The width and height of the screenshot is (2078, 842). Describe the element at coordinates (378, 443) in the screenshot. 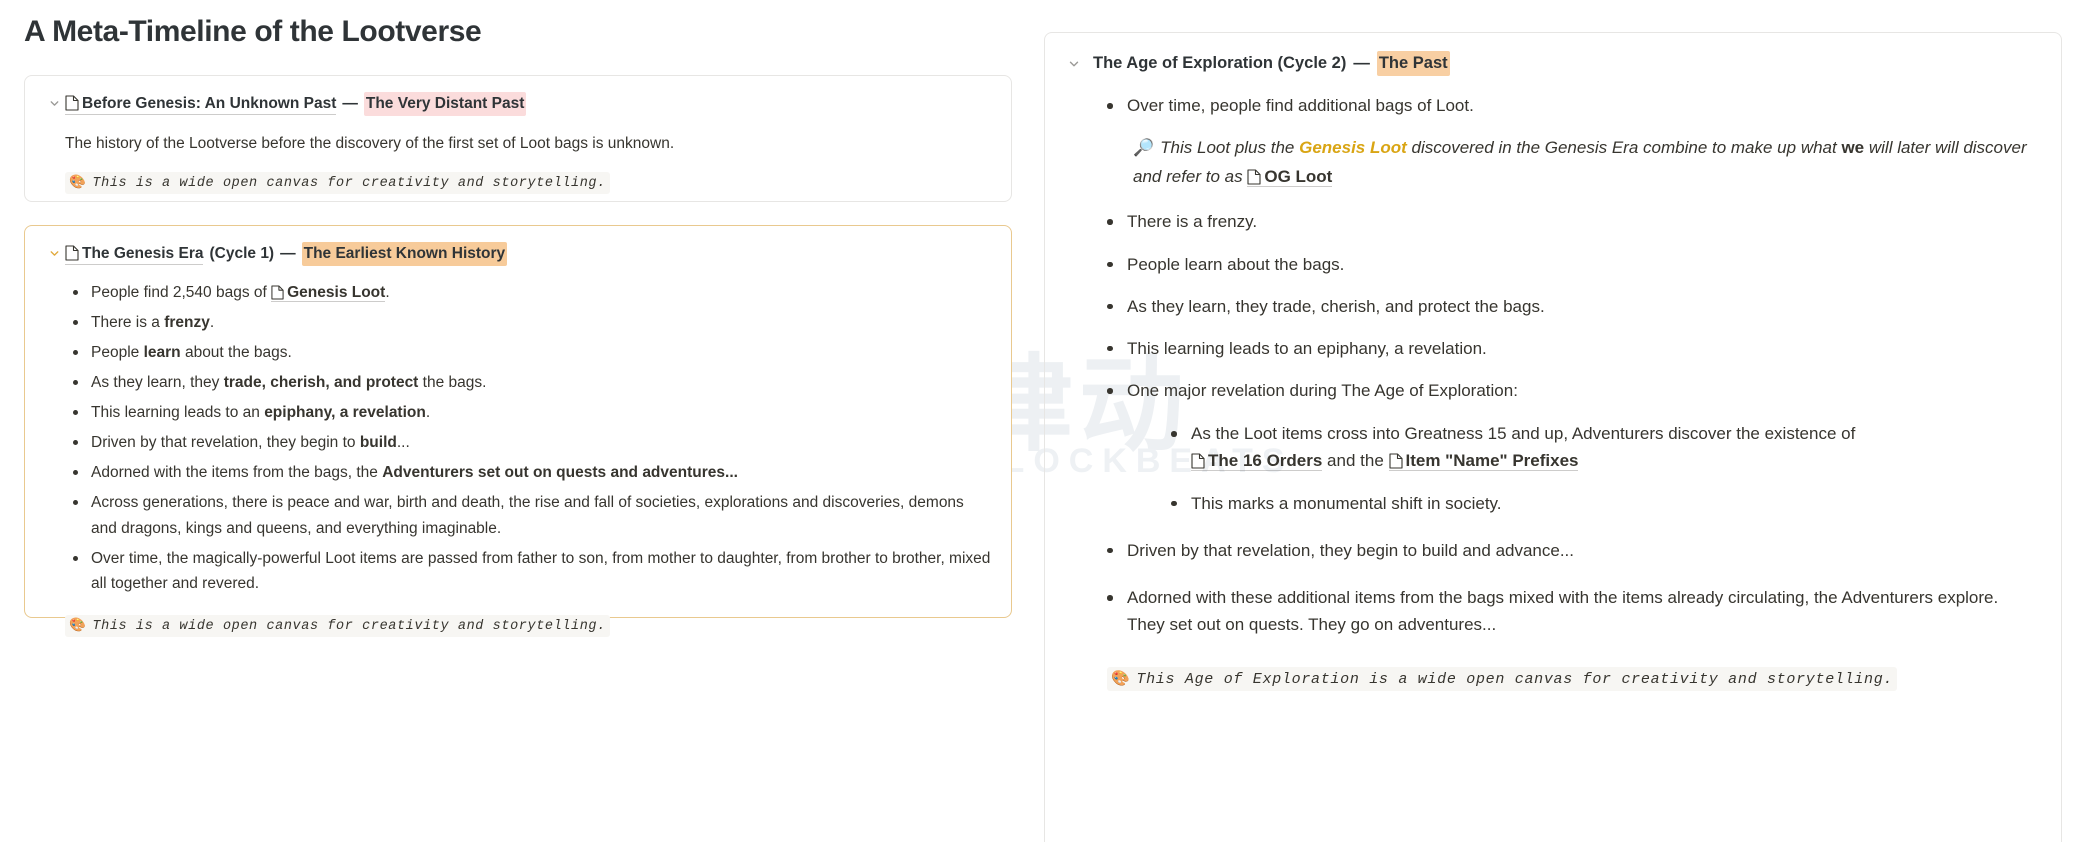

I see `bullet-emphasis: build` at that location.